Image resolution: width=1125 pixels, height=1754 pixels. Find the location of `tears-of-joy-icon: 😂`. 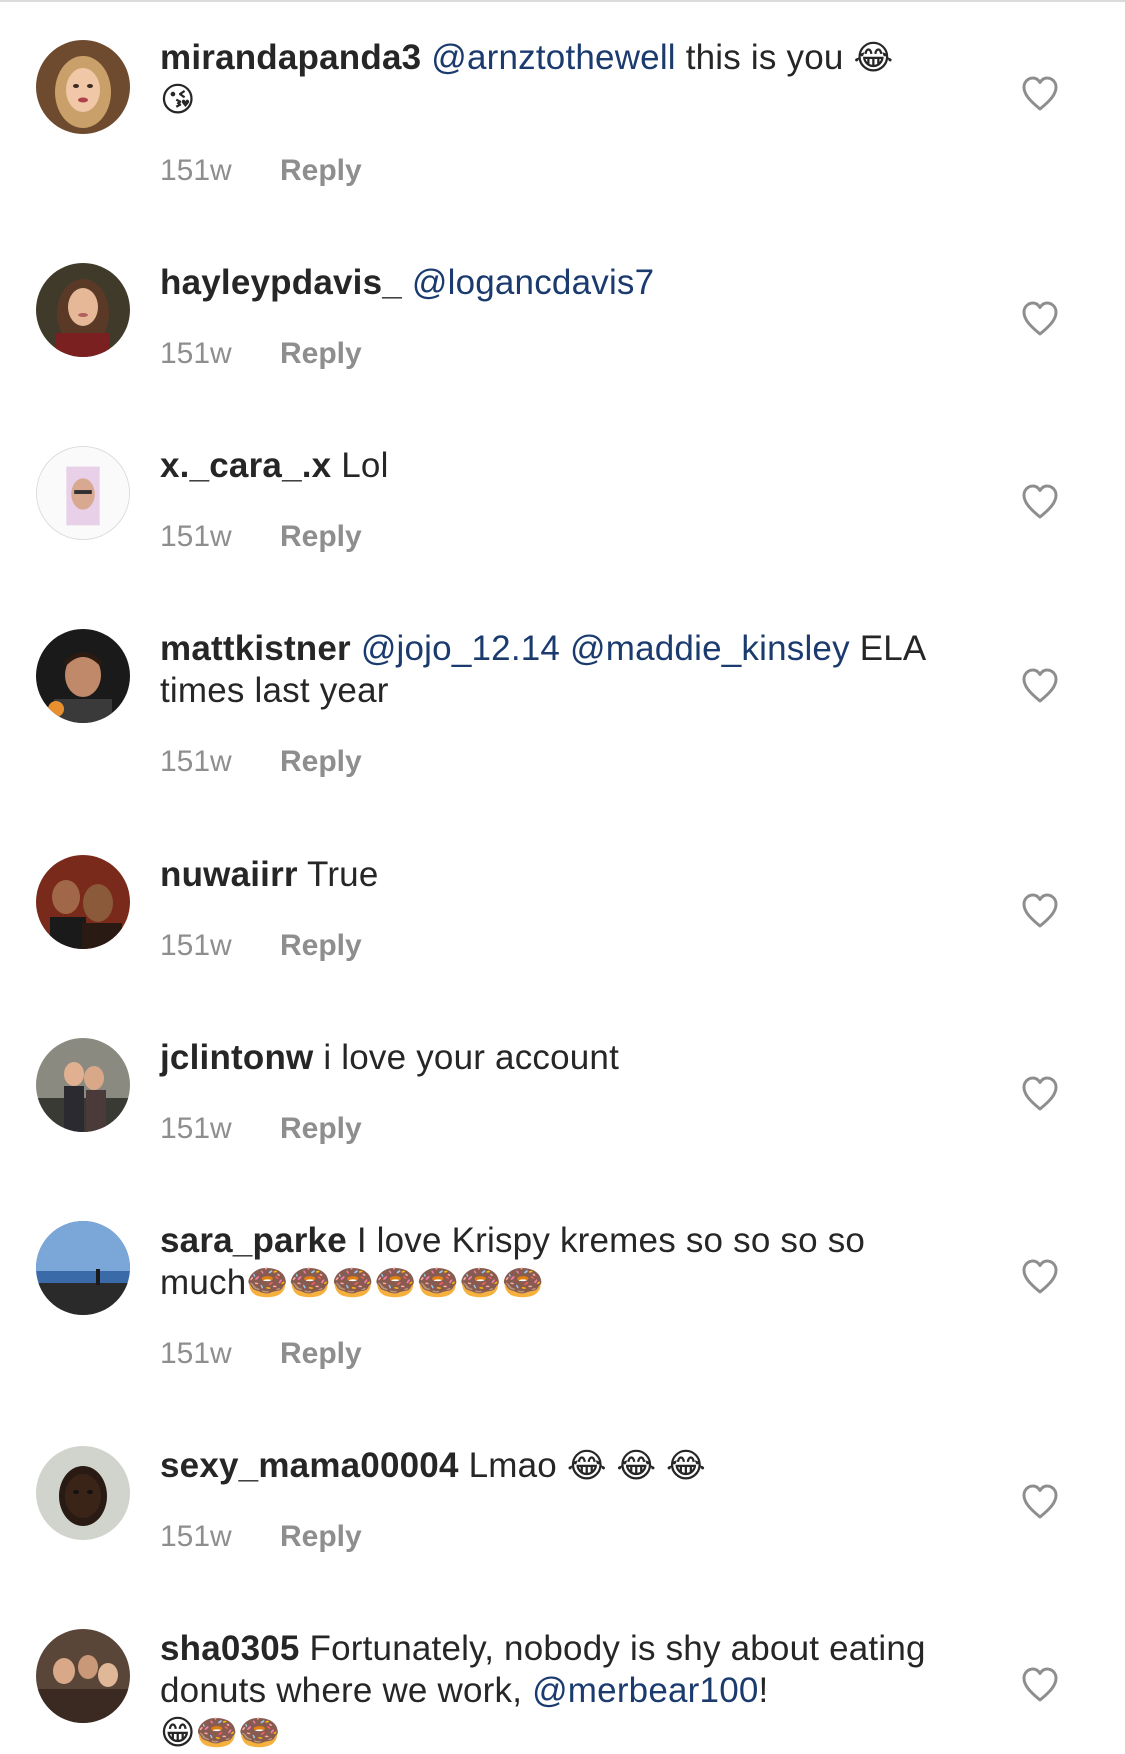

tears-of-joy-icon: 😂 is located at coordinates (873, 58).